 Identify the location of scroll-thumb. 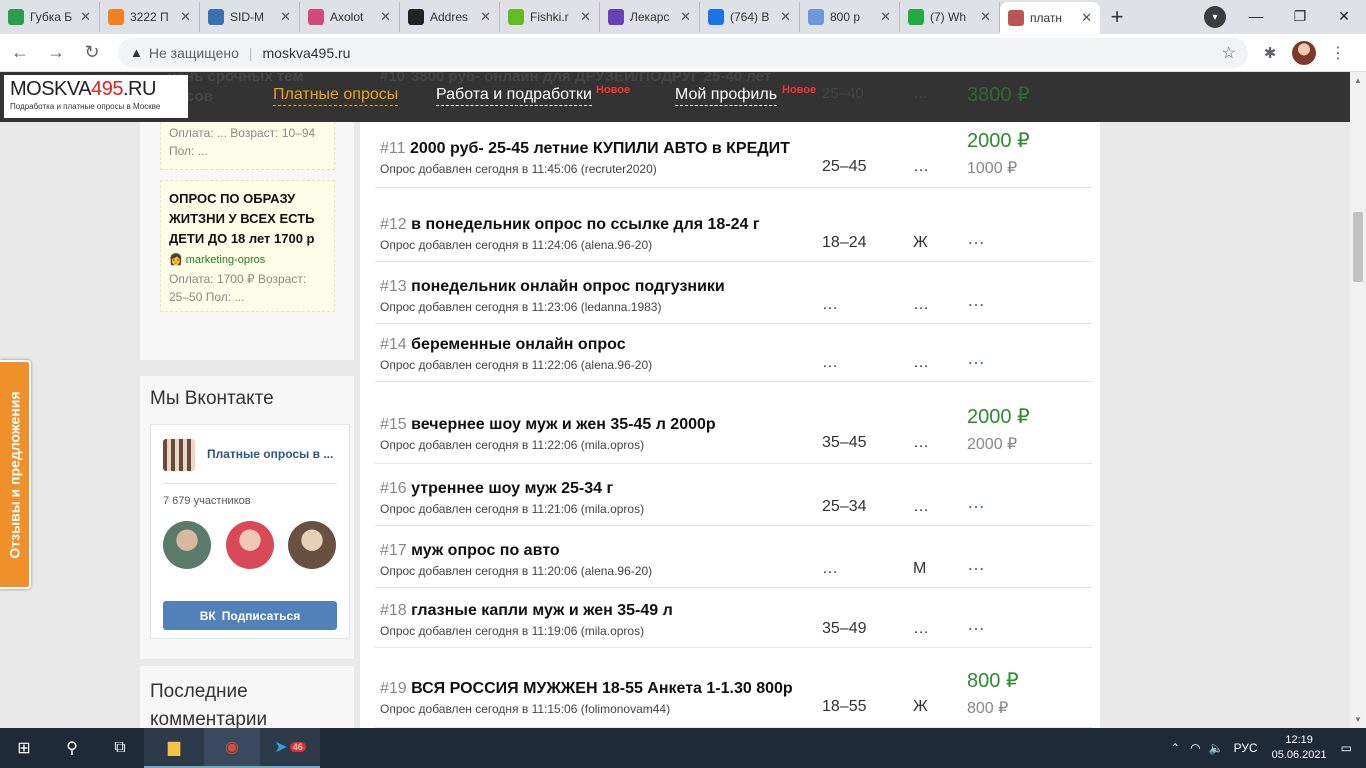
(1358, 247).